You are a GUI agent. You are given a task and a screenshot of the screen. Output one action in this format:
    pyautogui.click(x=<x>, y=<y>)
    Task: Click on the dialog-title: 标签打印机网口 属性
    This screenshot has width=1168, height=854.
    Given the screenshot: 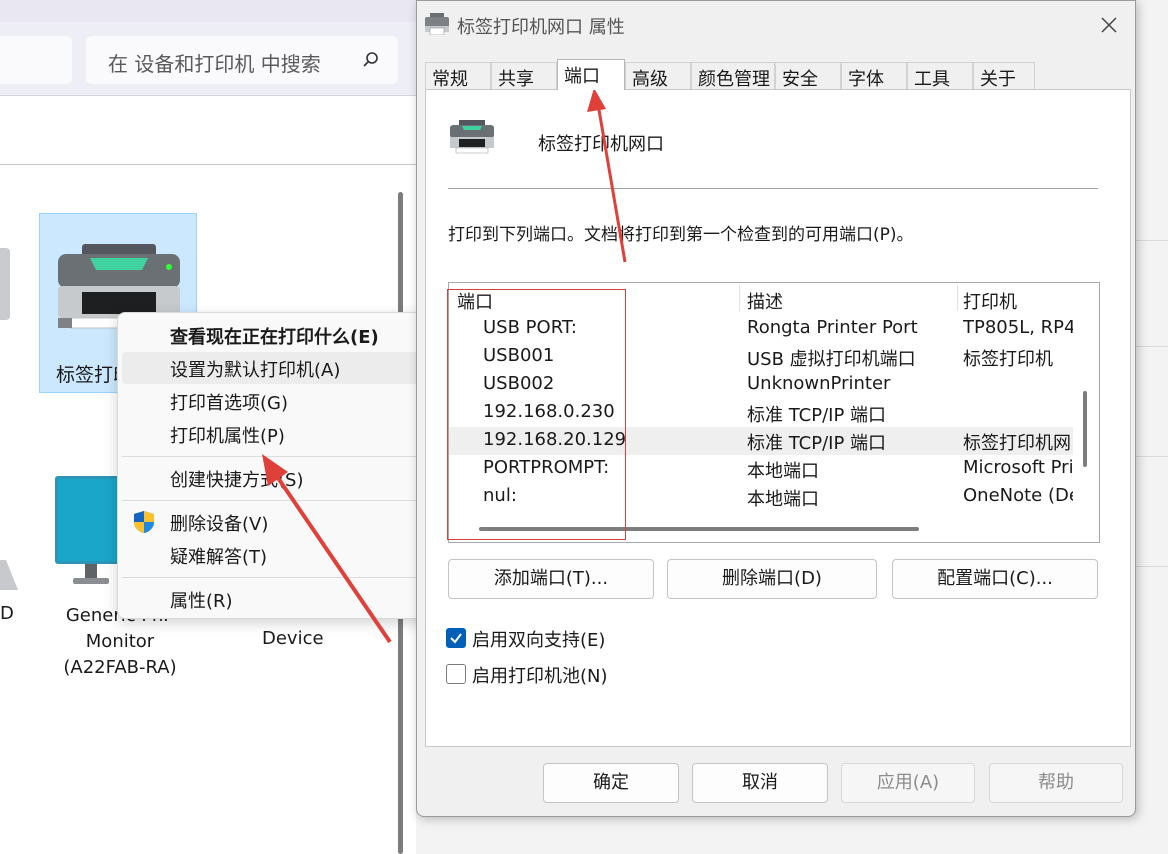 What is the action you would take?
    pyautogui.click(x=541, y=27)
    